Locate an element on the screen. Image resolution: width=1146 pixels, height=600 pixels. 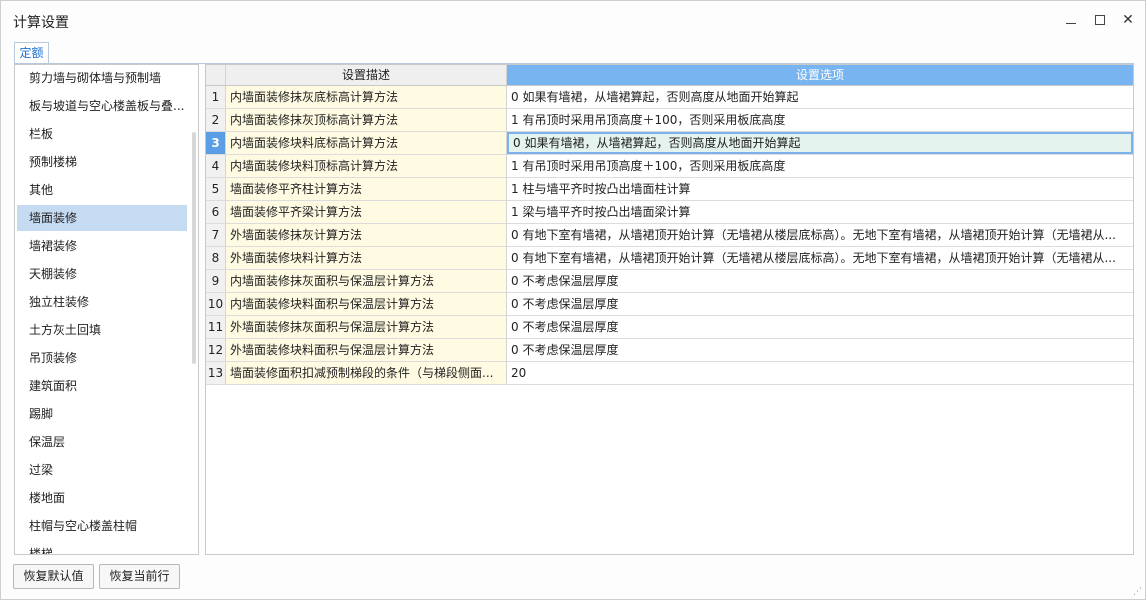
sidebar-item: 柱帽与空心楼盖柱帽 is located at coordinates (102, 526).